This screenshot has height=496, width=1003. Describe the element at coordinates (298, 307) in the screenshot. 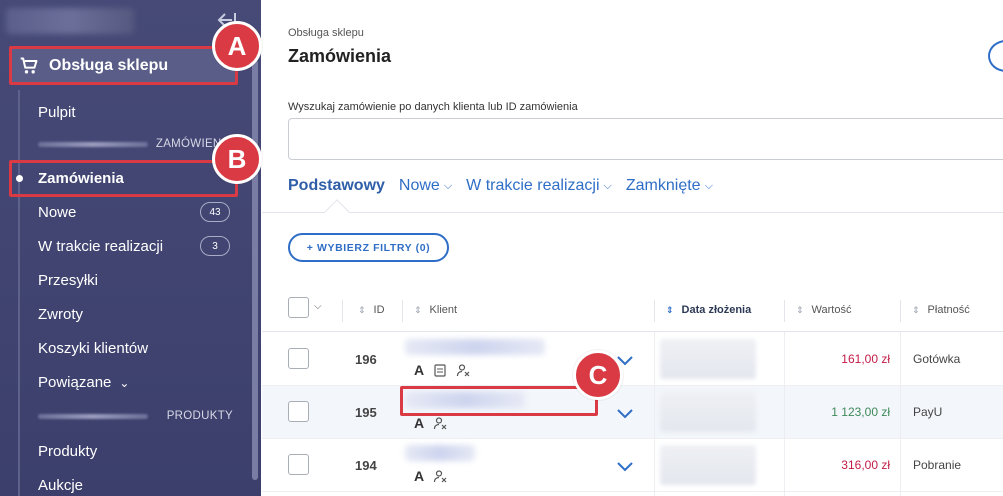

I see `select-all-checkbox` at that location.